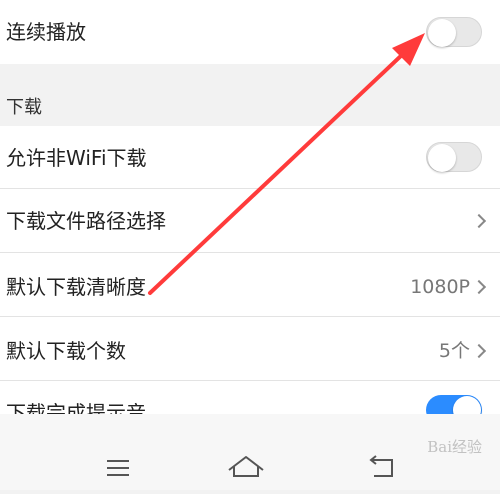 This screenshot has height=494, width=500. Describe the element at coordinates (250, 398) in the screenshot. I see `setting-row-completion-sound: 下载完成提示音` at that location.